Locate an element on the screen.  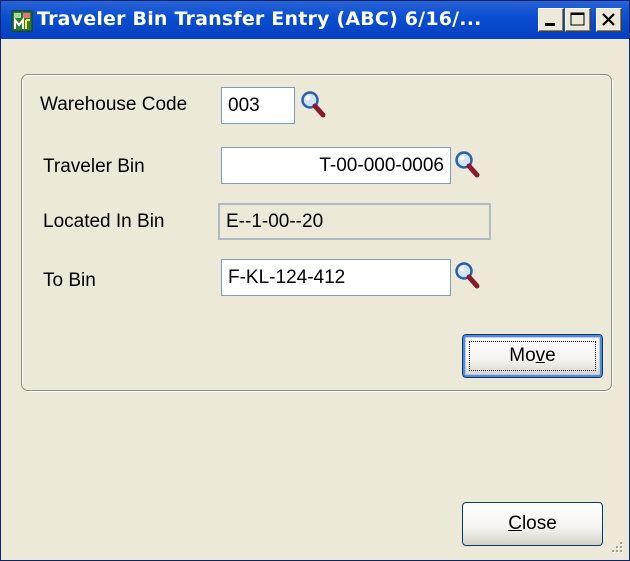
traveler-bin-field: T-00-000-0006 is located at coordinates (336, 165).